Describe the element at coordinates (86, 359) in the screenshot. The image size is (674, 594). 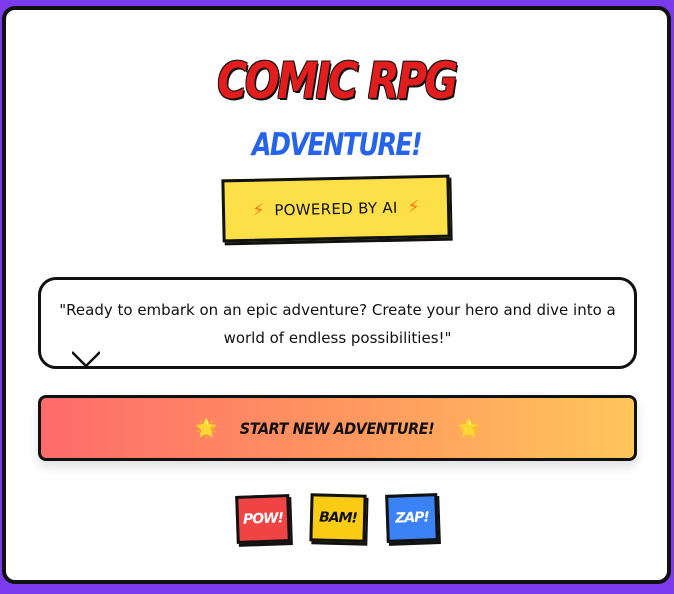
I see `speech-bubble-tail` at that location.